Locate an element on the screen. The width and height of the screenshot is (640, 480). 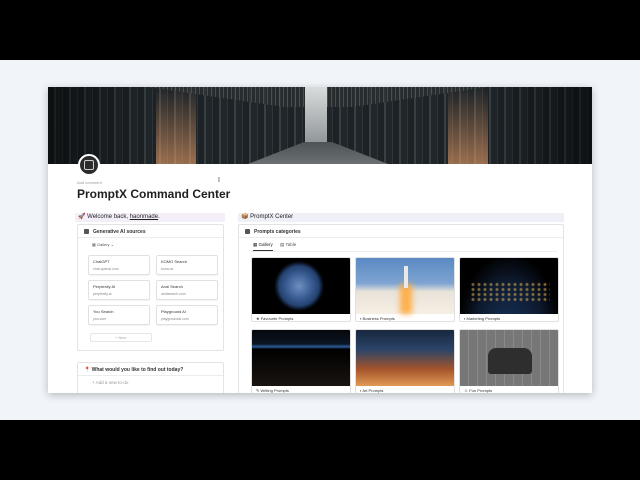
nebula-image is located at coordinates (405, 358).